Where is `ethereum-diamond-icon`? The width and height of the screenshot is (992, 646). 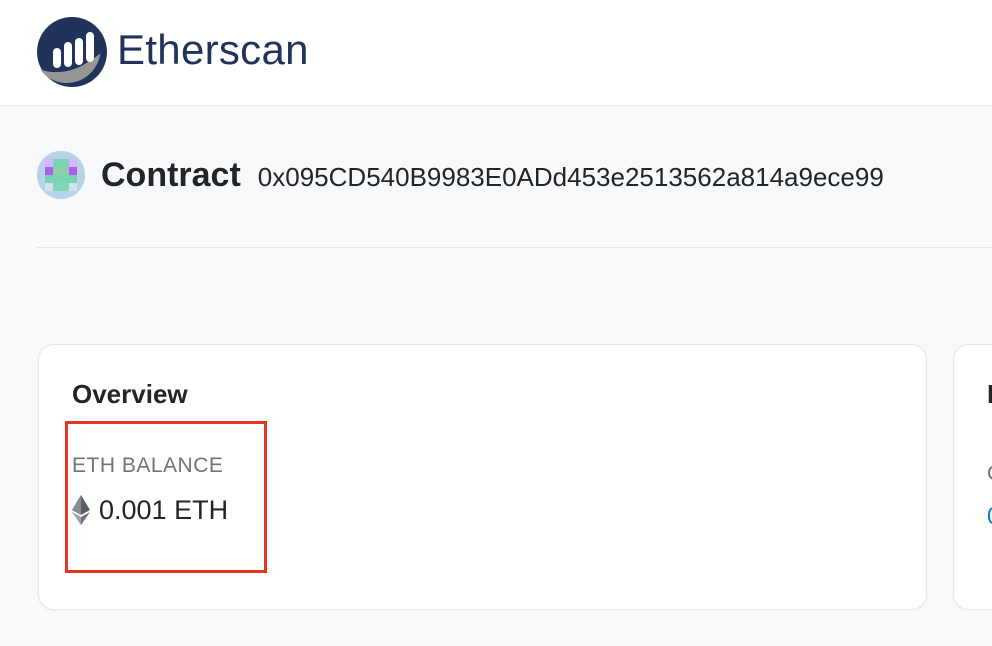
ethereum-diamond-icon is located at coordinates (81, 510).